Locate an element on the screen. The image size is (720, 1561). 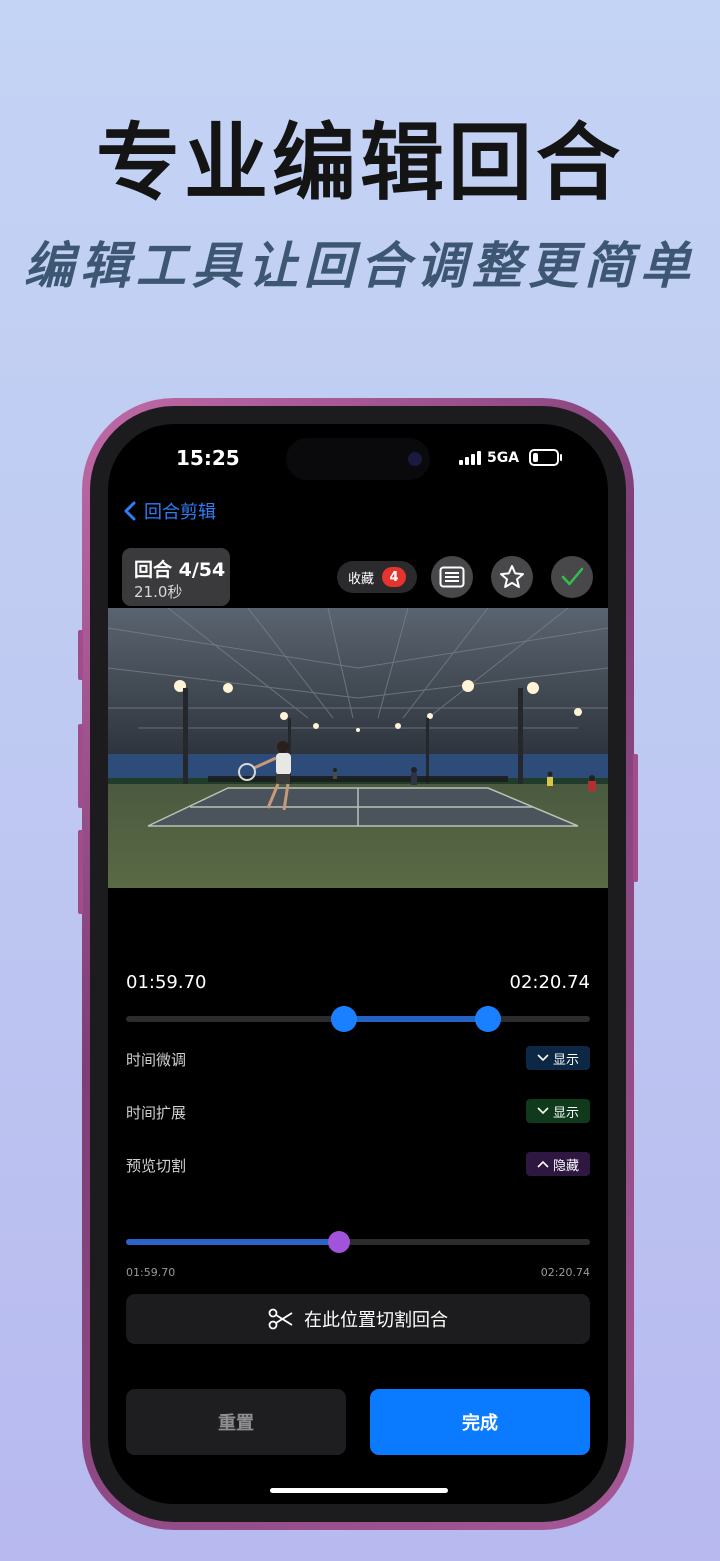
extend-toggle: 显示 is located at coordinates (558, 1111).